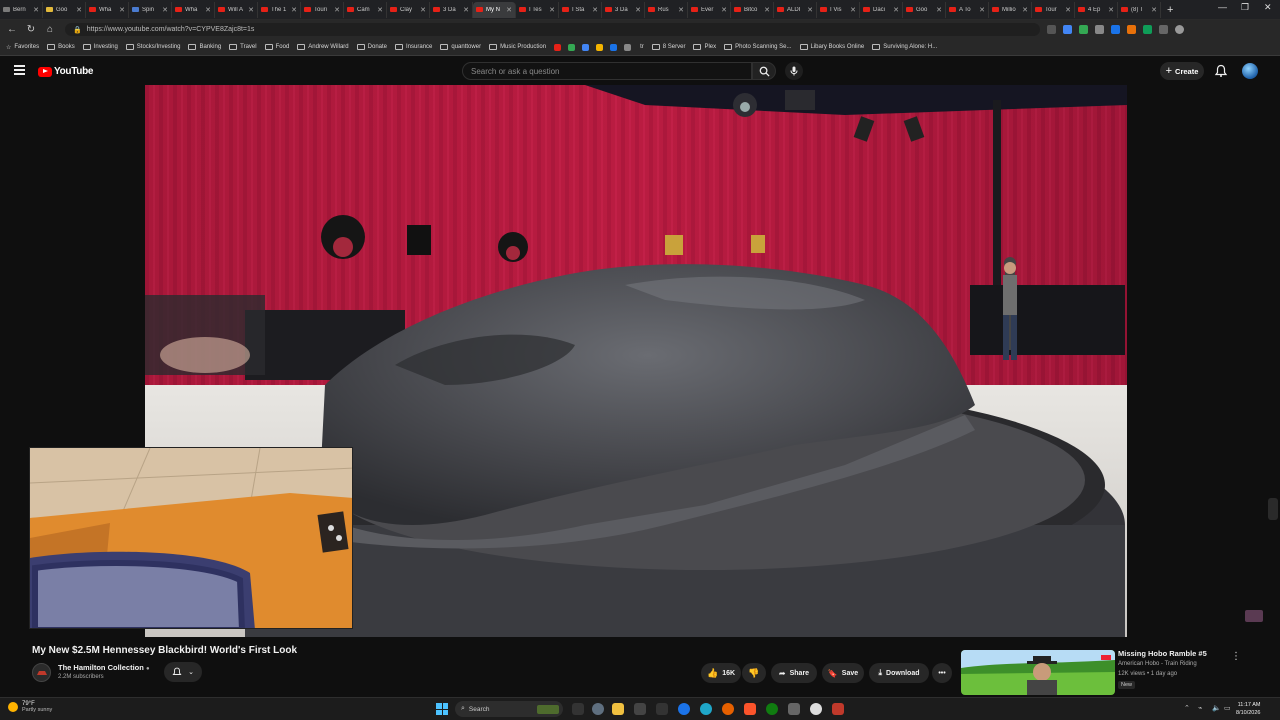 The image size is (1280, 720). Describe the element at coordinates (666, 9) in the screenshot. I see `browser-tab: Rus ✕` at that location.